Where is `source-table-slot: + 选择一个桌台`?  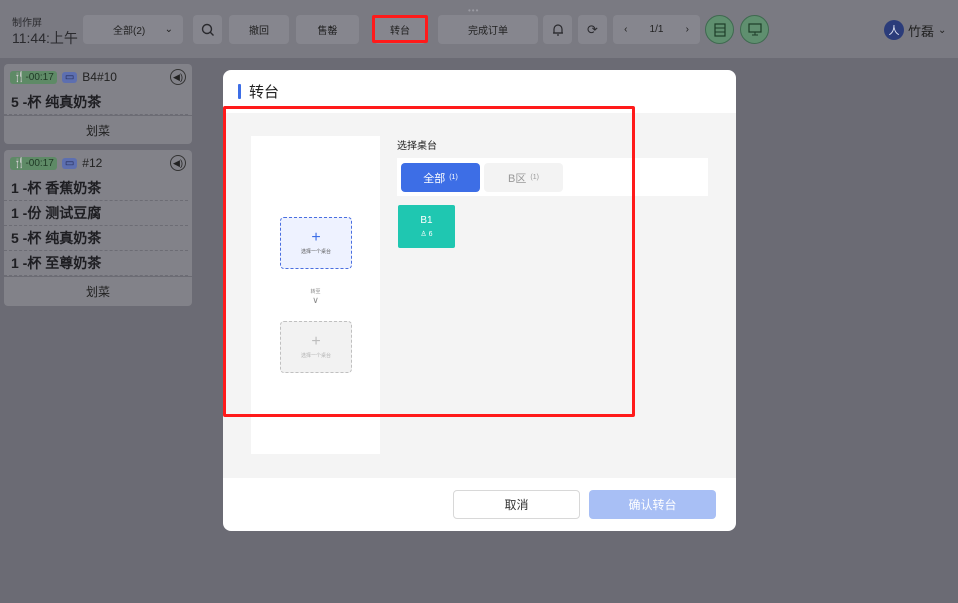 source-table-slot: + 选择一个桌台 is located at coordinates (316, 243).